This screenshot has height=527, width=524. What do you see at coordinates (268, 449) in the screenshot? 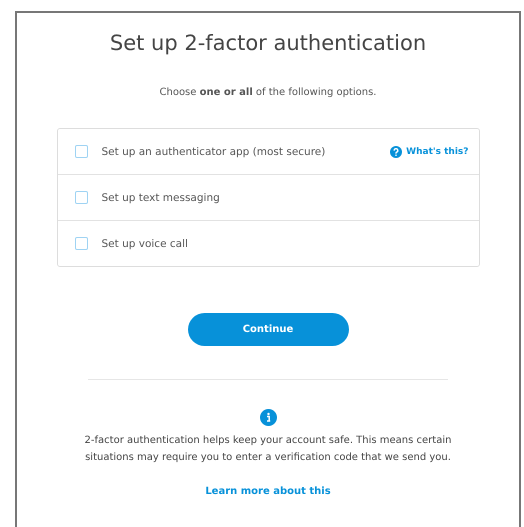
I see `info-text: 2-factor authentication helps keep your account safe. This means certain situations may require you to enter a verification code that we send you.` at bounding box center [268, 449].